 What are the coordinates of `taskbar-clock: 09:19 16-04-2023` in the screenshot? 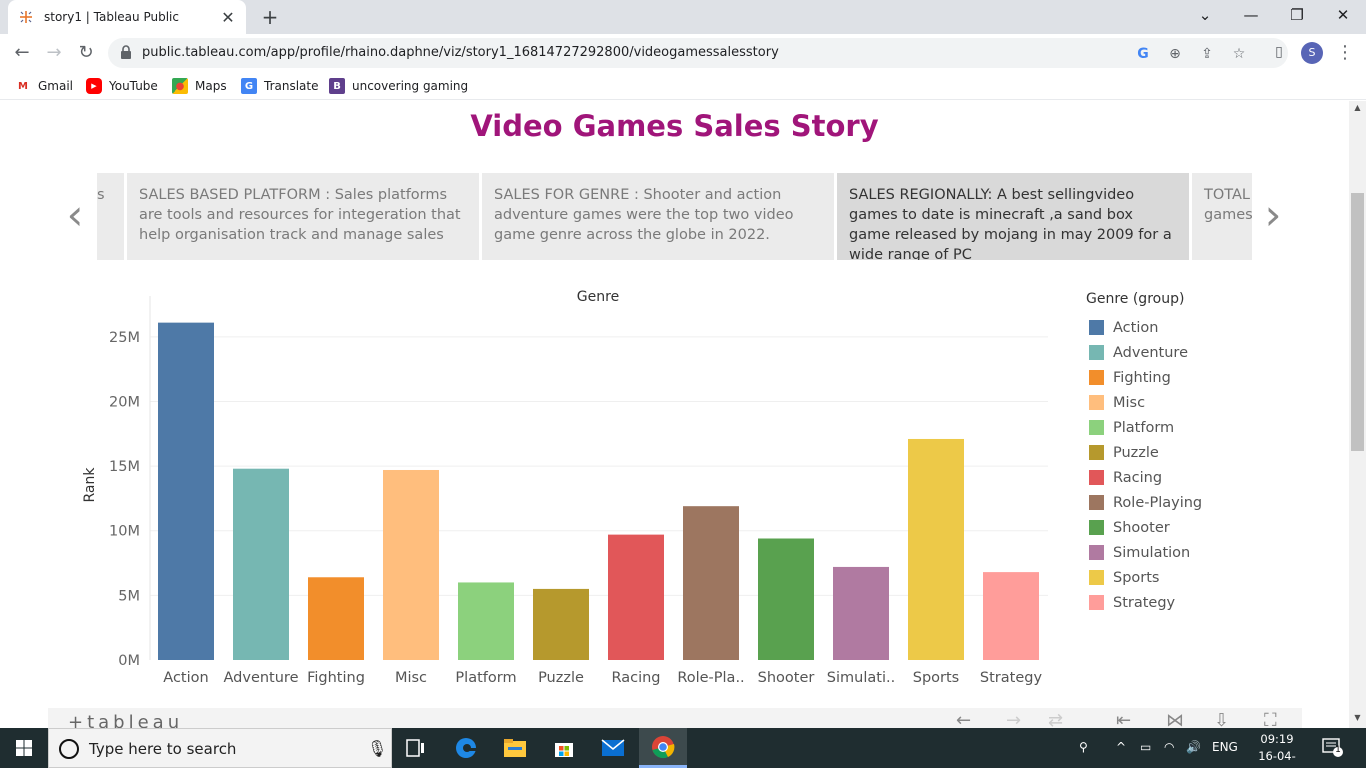 It's located at (1277, 756).